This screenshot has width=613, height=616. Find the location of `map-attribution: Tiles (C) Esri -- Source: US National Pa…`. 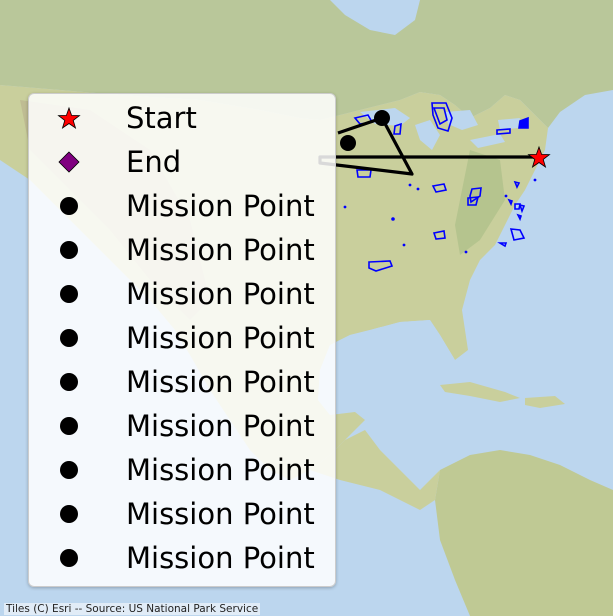

map-attribution: Tiles (C) Esri -- Source: US National Pa… is located at coordinates (132, 609).